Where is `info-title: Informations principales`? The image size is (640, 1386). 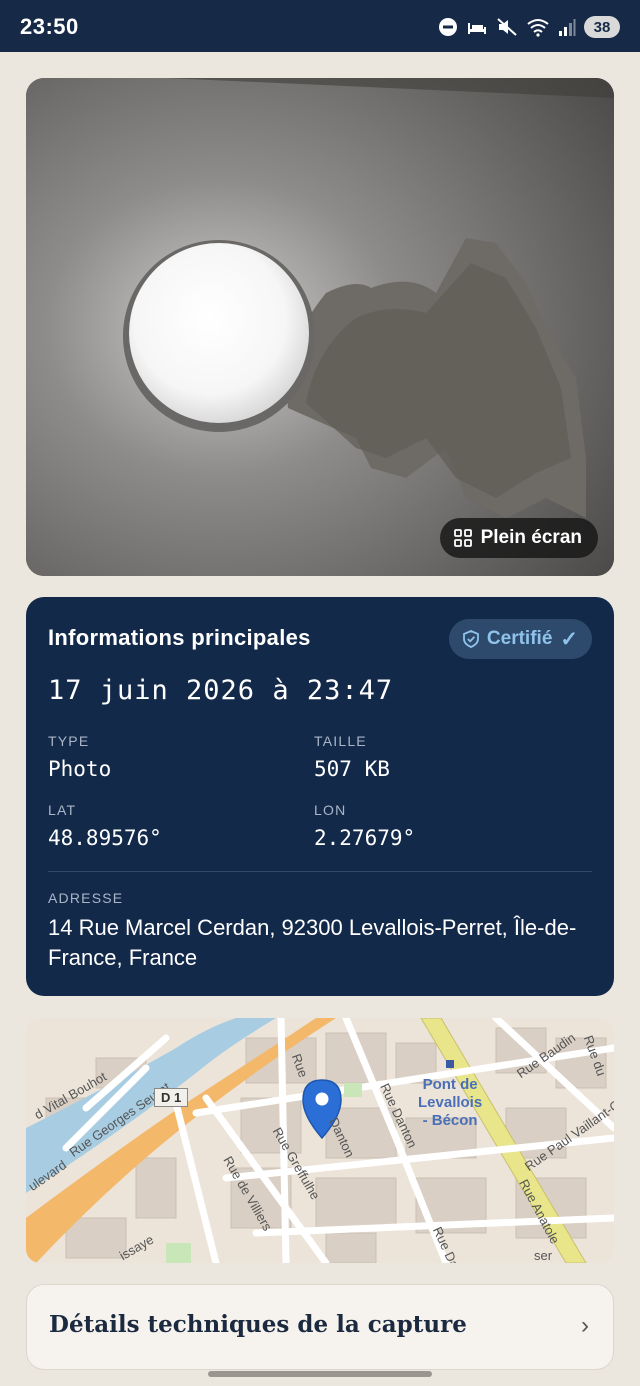
info-title: Informations principales is located at coordinates (179, 637).